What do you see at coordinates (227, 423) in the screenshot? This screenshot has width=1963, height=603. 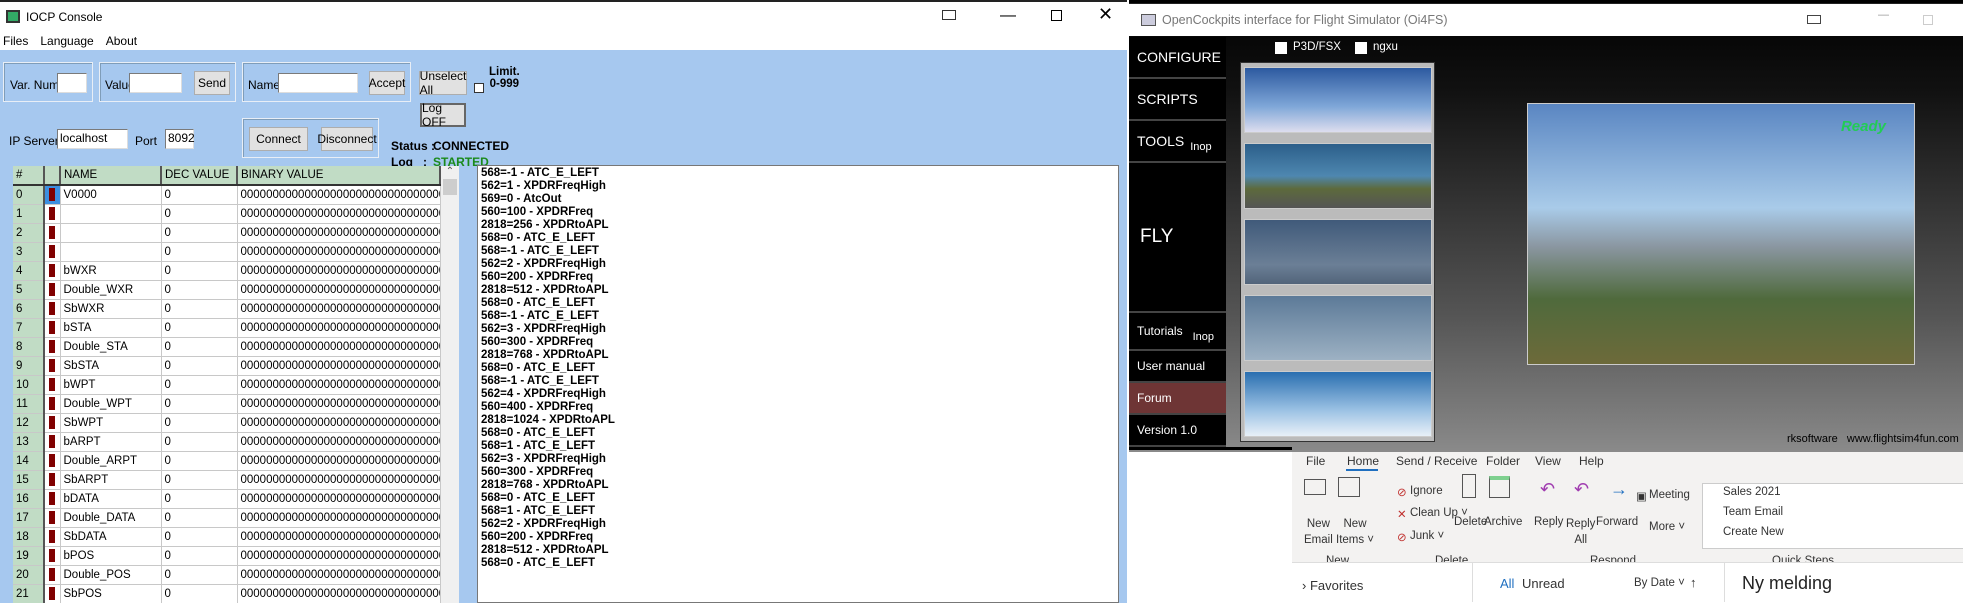 I see `table-row: 12 SbWPT 0 00000000000000000000000000000000` at bounding box center [227, 423].